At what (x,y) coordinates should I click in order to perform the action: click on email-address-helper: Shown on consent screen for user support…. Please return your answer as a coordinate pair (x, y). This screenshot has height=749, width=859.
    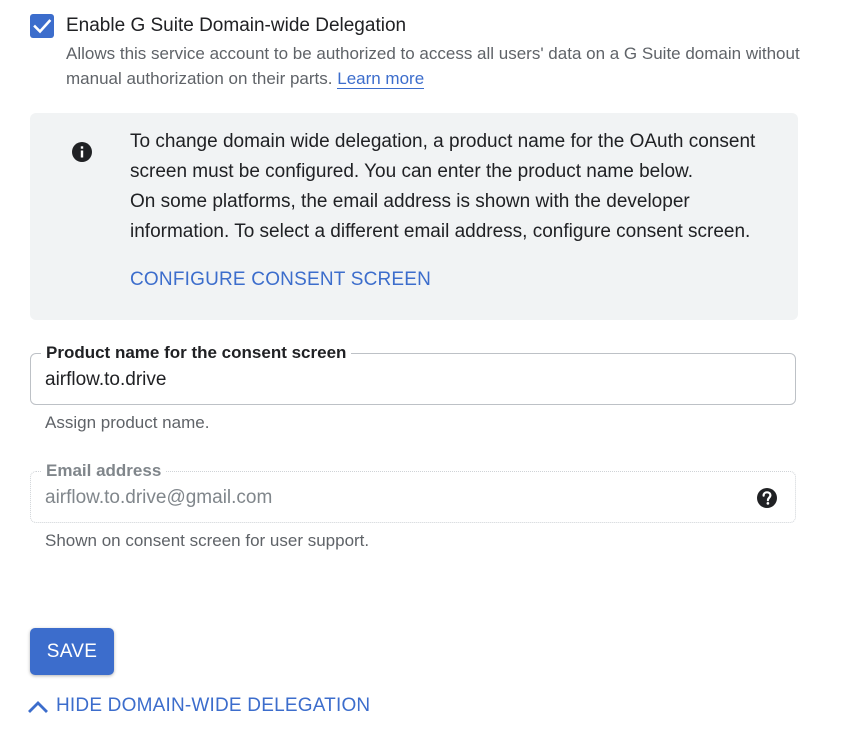
    Looking at the image, I should click on (207, 540).